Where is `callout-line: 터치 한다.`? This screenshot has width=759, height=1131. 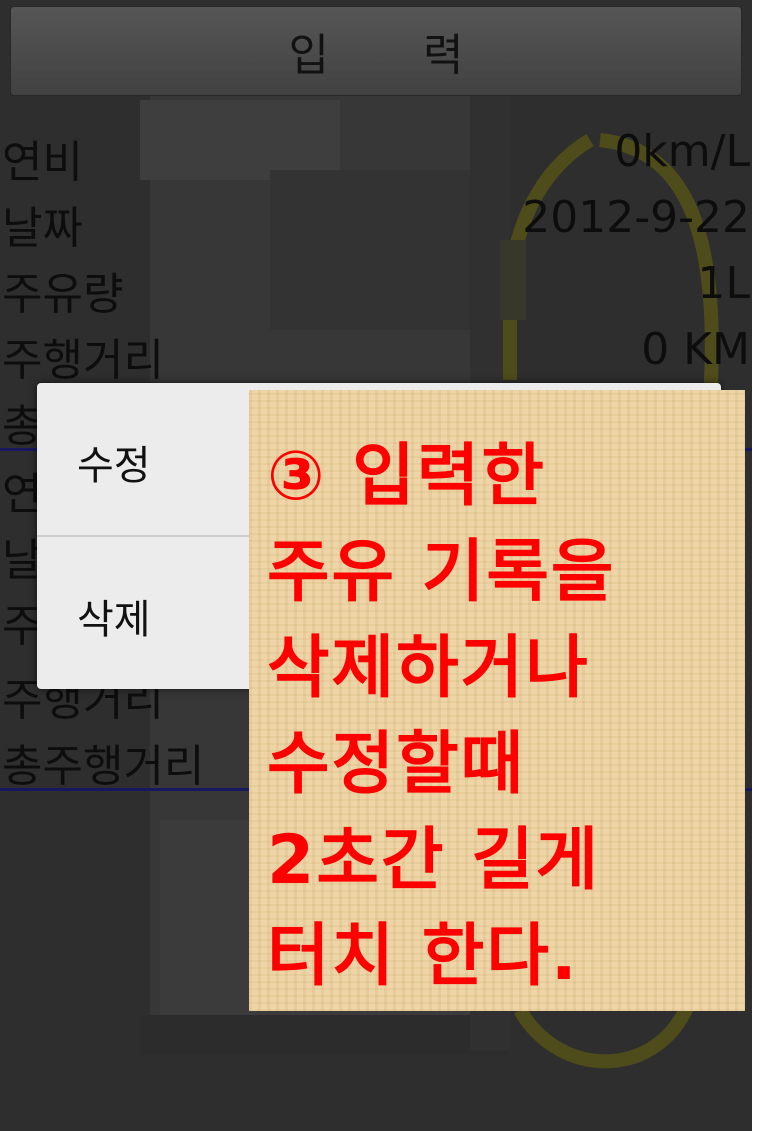
callout-line: 터치 한다. is located at coordinates (423, 956).